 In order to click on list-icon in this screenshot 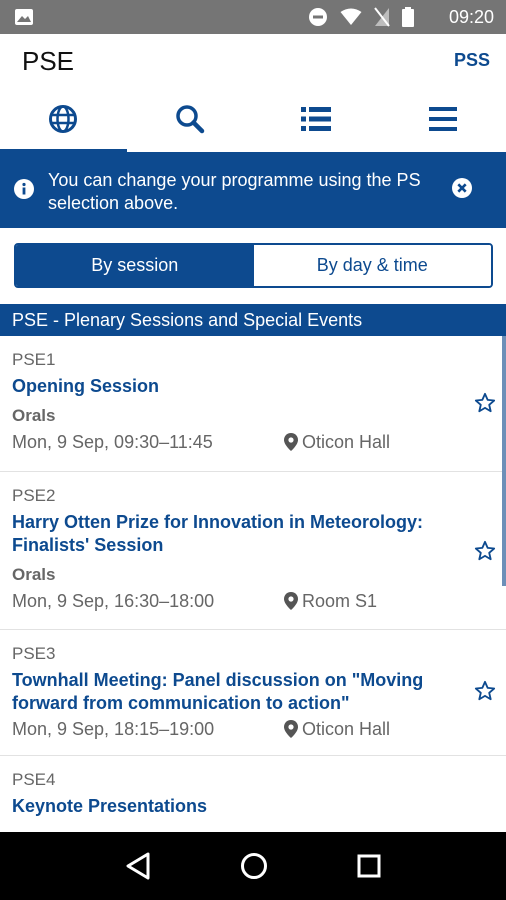, I will do `click(316, 119)`.